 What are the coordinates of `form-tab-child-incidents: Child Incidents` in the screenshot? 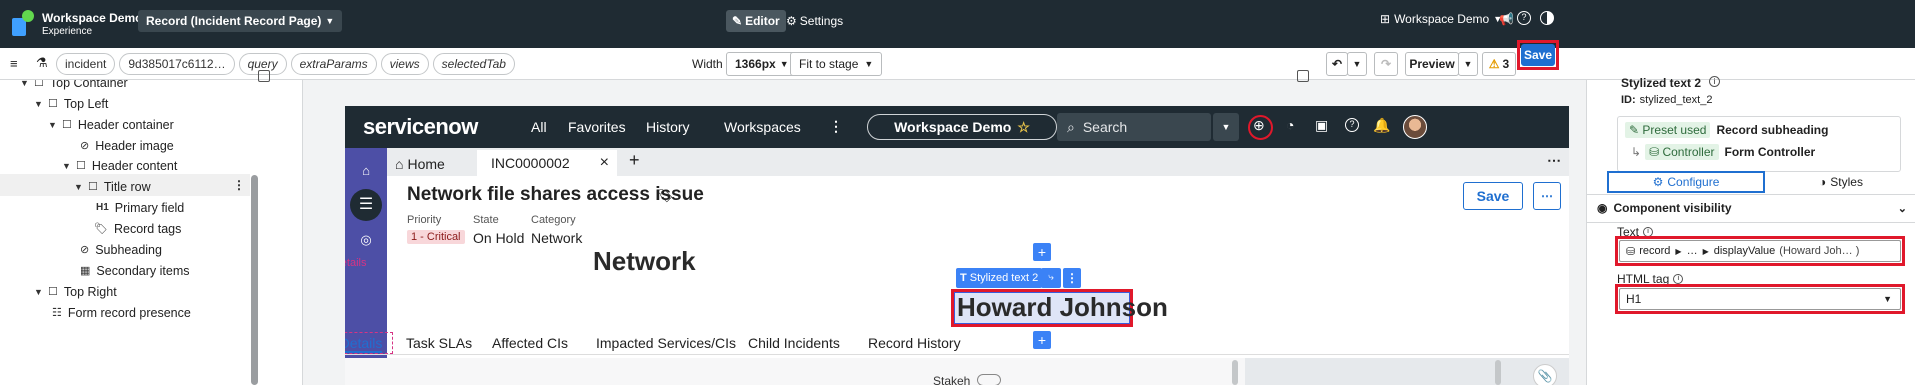 It's located at (794, 343).